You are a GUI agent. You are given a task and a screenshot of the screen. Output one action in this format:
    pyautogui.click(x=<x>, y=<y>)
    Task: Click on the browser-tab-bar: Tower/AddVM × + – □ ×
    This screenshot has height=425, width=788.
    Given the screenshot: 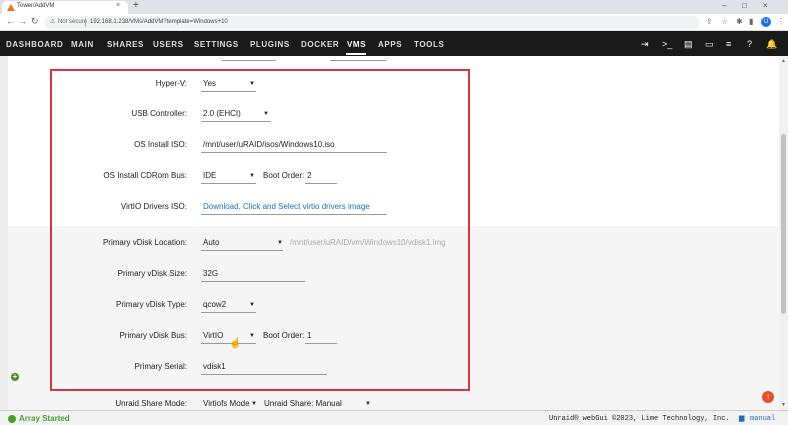 What is the action you would take?
    pyautogui.click(x=394, y=7)
    